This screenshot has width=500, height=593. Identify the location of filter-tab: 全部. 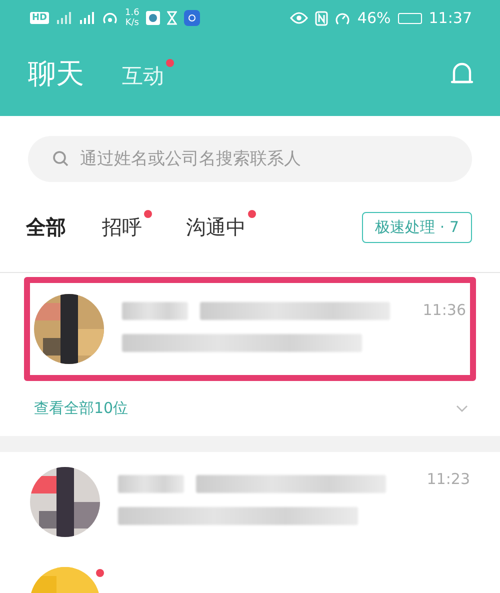
(46, 227).